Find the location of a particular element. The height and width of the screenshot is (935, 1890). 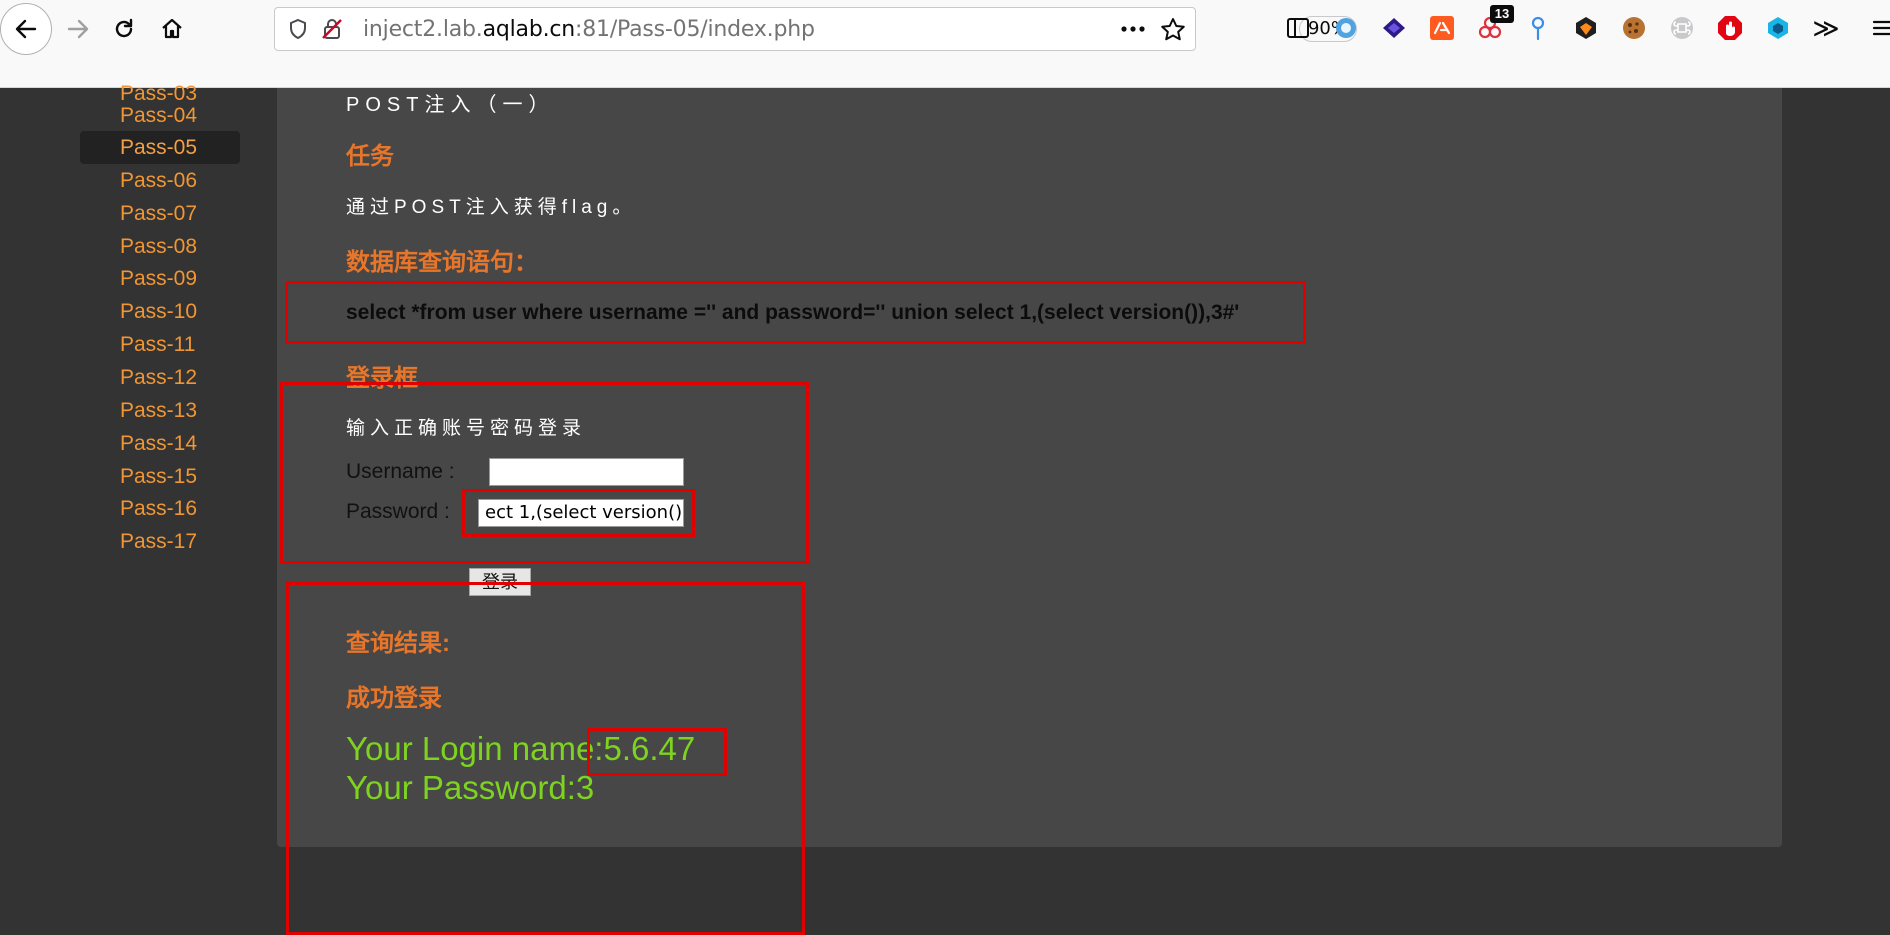

sidebar-item-pass-13: Pass-13 is located at coordinates (160, 410).